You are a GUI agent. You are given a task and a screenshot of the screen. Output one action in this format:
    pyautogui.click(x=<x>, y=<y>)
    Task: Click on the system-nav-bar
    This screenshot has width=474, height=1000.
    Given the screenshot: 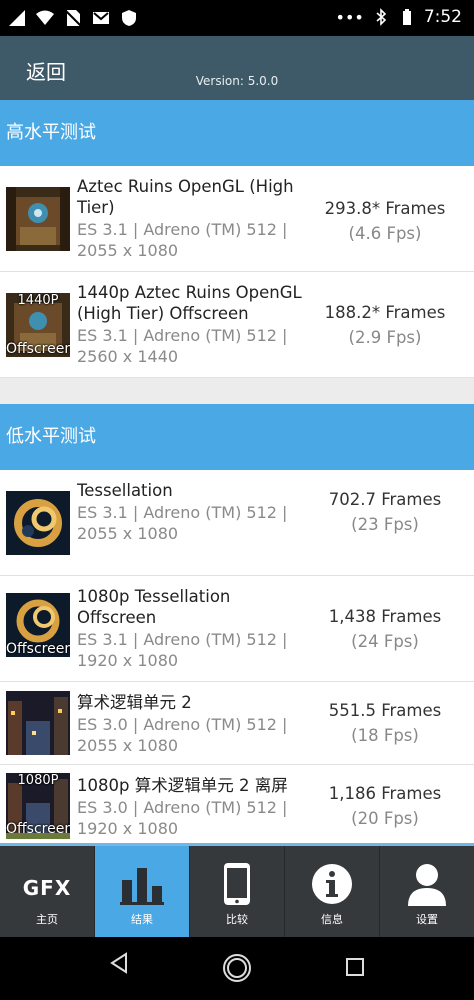 What is the action you would take?
    pyautogui.click(x=237, y=968)
    